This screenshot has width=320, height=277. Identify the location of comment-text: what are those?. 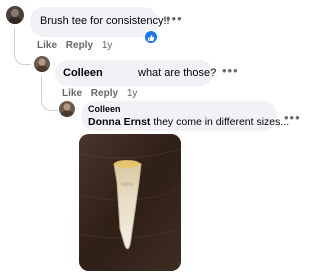
(177, 73).